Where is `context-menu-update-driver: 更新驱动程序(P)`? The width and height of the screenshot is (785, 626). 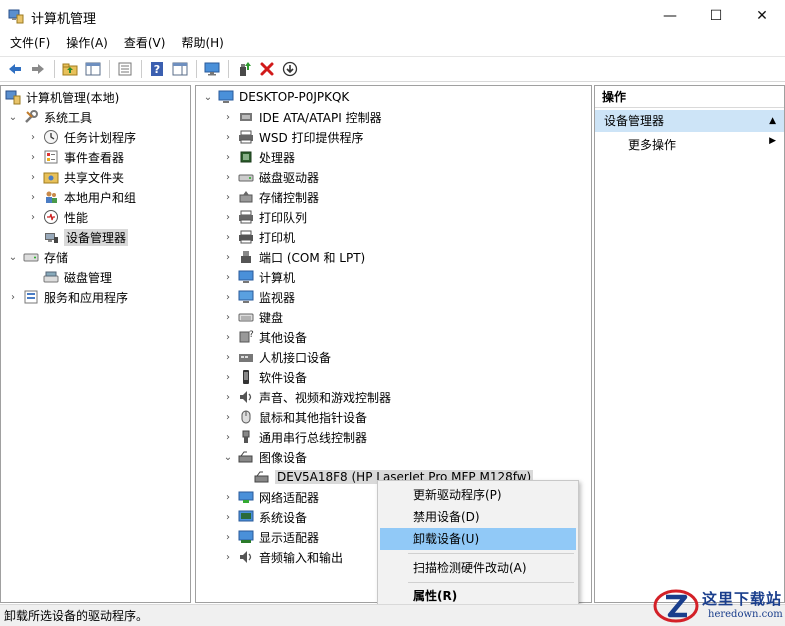 context-menu-update-driver: 更新驱动程序(P) is located at coordinates (478, 495).